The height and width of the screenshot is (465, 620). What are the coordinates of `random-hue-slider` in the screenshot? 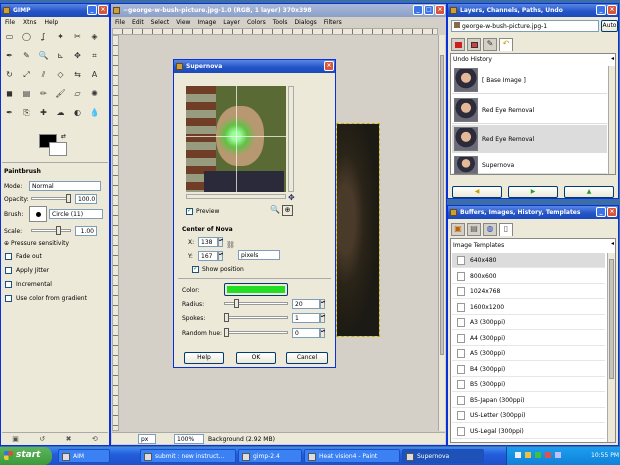 It's located at (256, 332).